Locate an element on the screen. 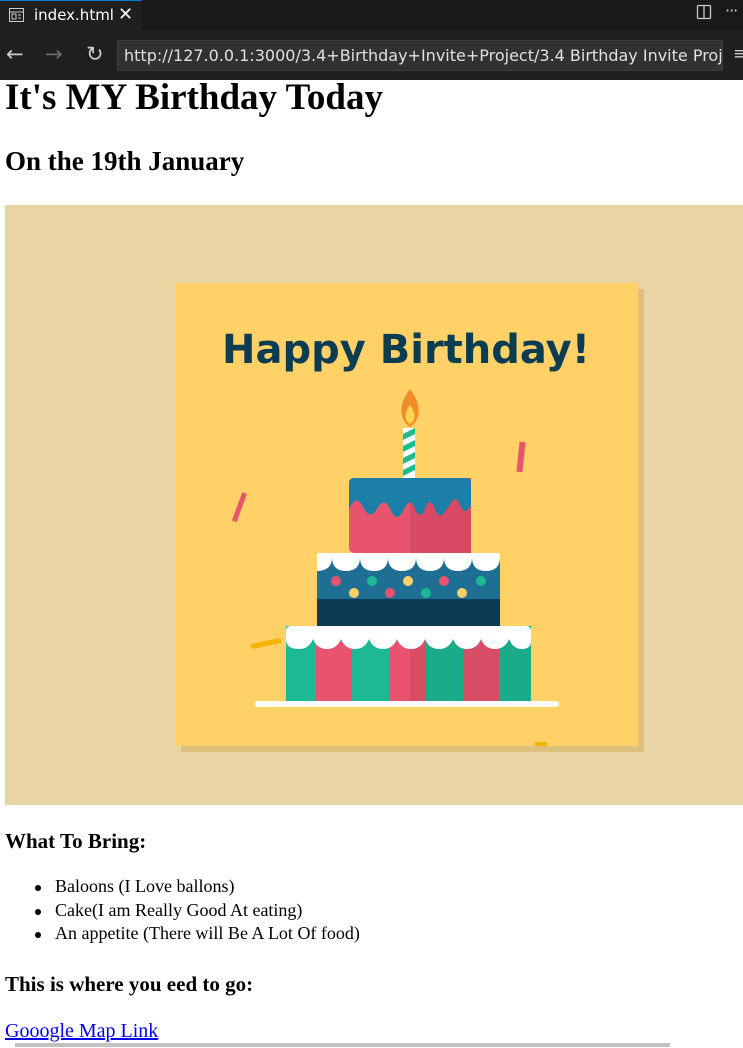 The image size is (743, 1048). forward-arrow-icon: → is located at coordinates (54, 54).